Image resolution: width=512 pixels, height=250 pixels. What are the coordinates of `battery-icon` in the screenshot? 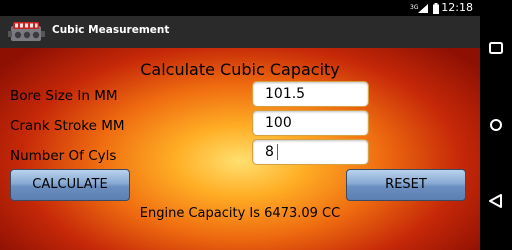 It's located at (436, 8).